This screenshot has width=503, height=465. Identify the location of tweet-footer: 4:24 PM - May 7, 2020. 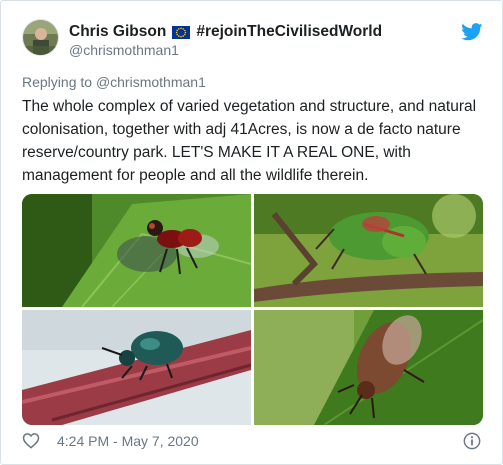
(110, 440).